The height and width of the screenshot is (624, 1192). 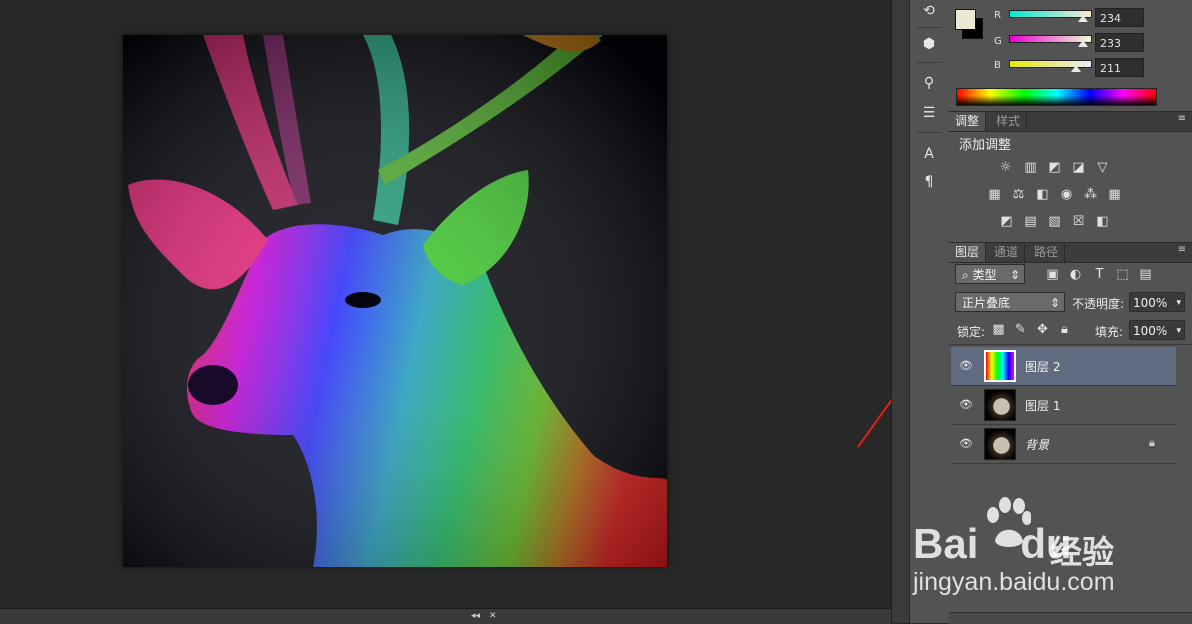 What do you see at coordinates (1064, 329) in the screenshot?
I see `lock-all-icon: 🔒︎` at bounding box center [1064, 329].